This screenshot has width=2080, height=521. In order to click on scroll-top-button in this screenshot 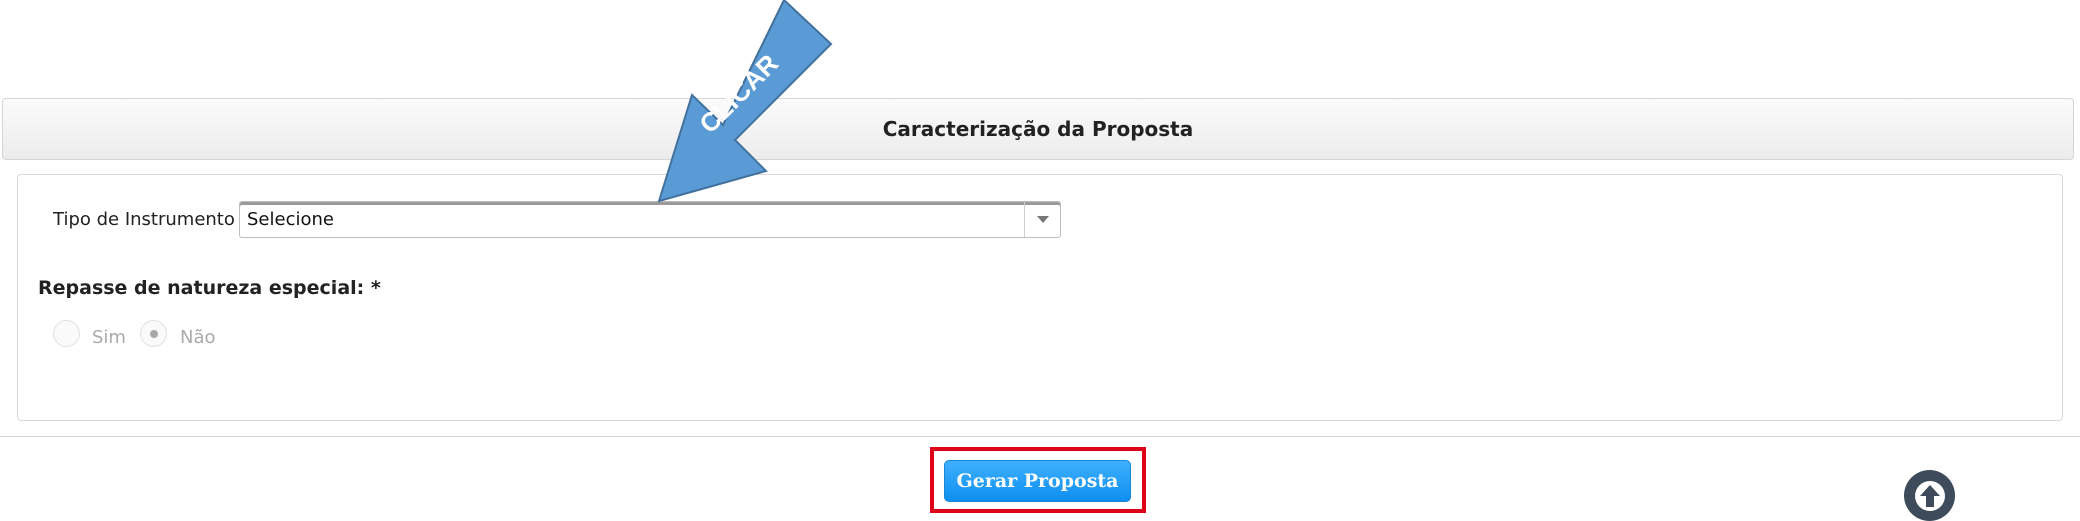, I will do `click(1929, 495)`.